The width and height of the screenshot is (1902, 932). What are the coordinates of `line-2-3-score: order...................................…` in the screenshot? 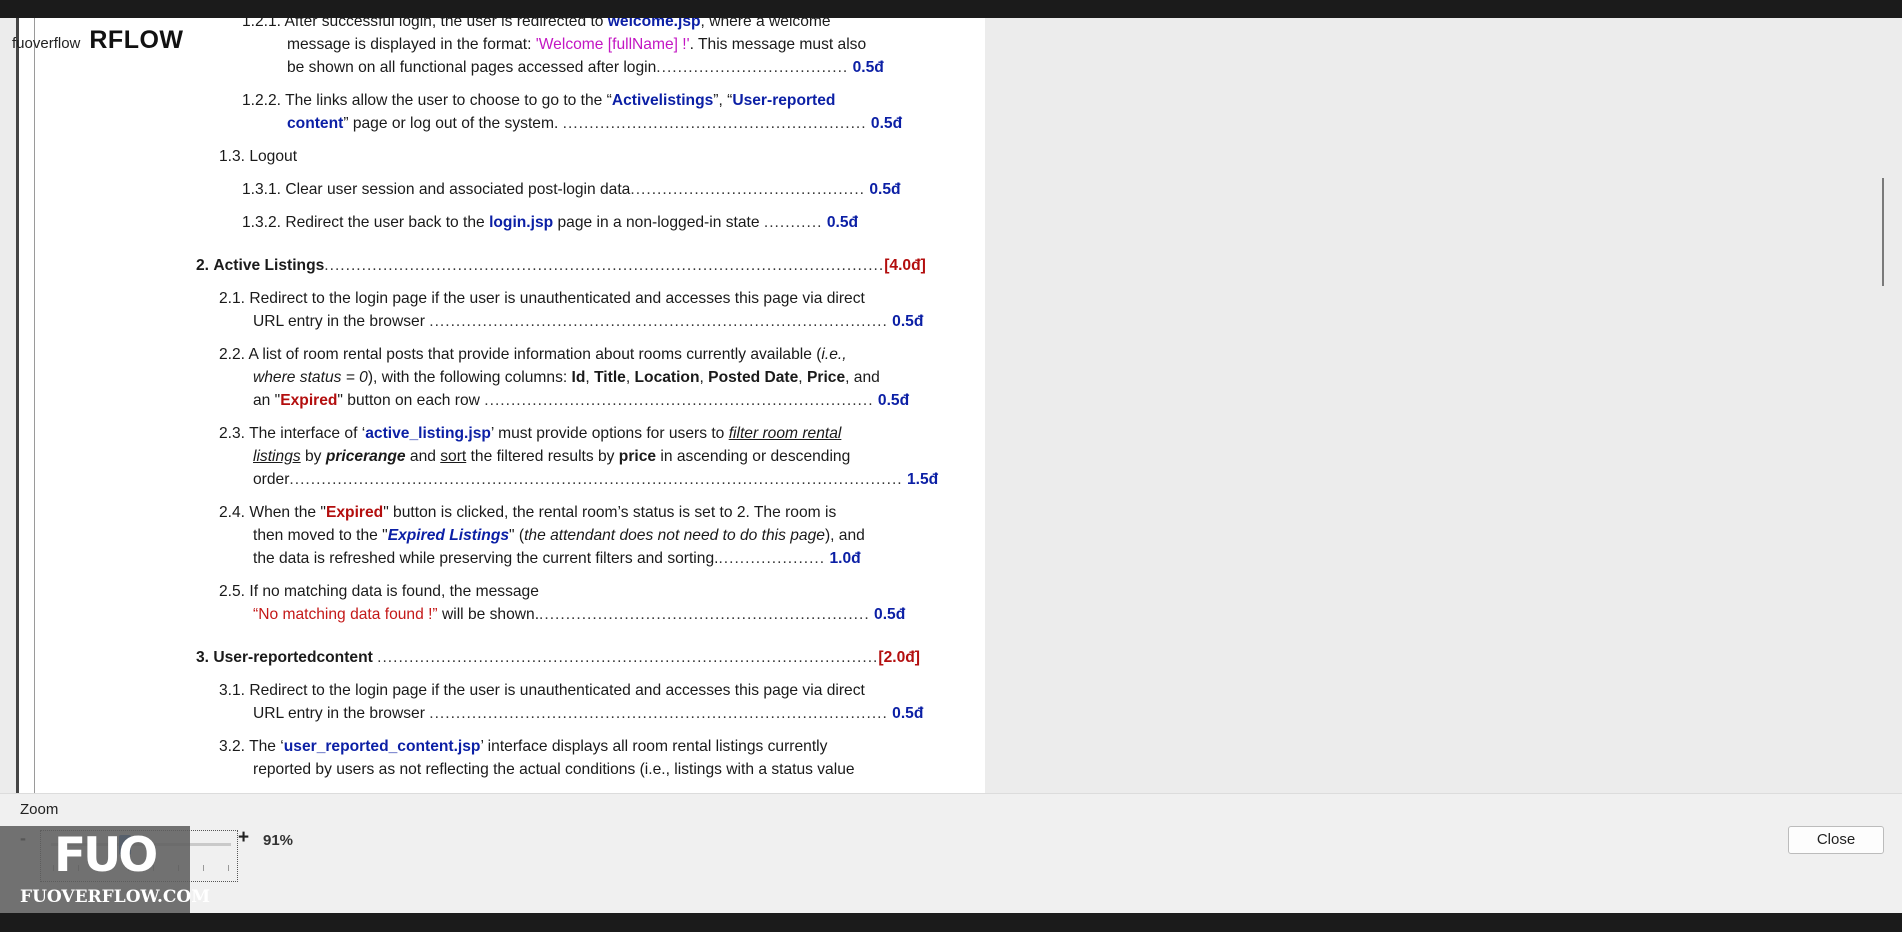 It's located at (596, 479).